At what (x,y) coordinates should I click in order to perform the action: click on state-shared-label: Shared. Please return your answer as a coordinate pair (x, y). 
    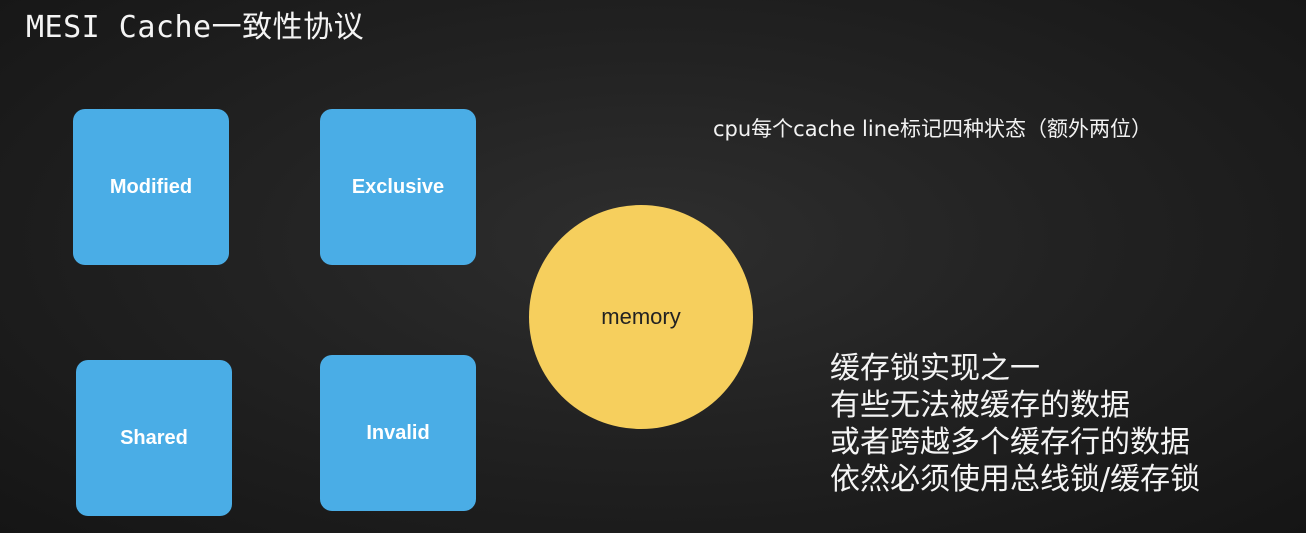
    Looking at the image, I should click on (154, 437).